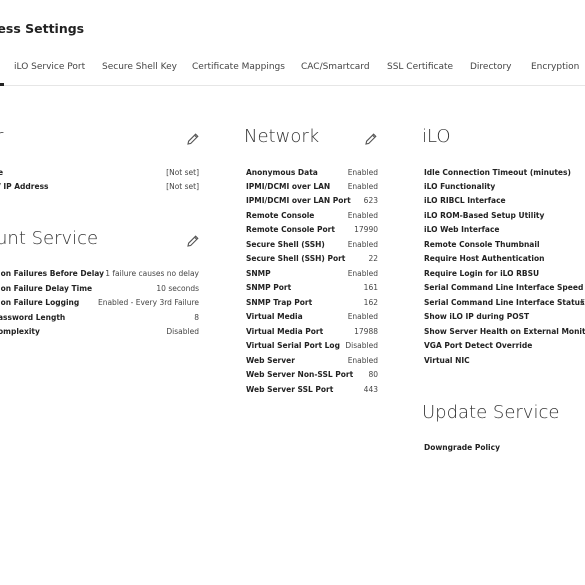 Image resolution: width=585 pixels, height=585 pixels. Describe the element at coordinates (312, 348) in the screenshot. I see `settings-row: Virtual Serial Port Log Disabled` at that location.